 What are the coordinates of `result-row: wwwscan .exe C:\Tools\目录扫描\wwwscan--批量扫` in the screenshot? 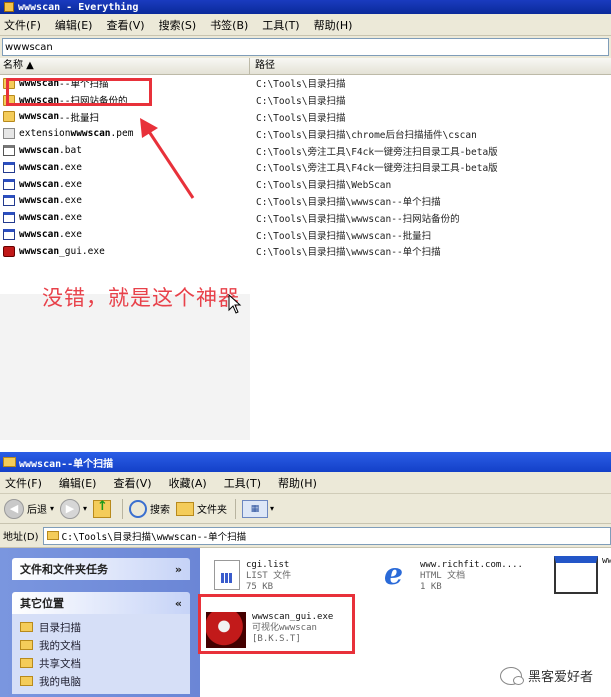 It's located at (305, 234).